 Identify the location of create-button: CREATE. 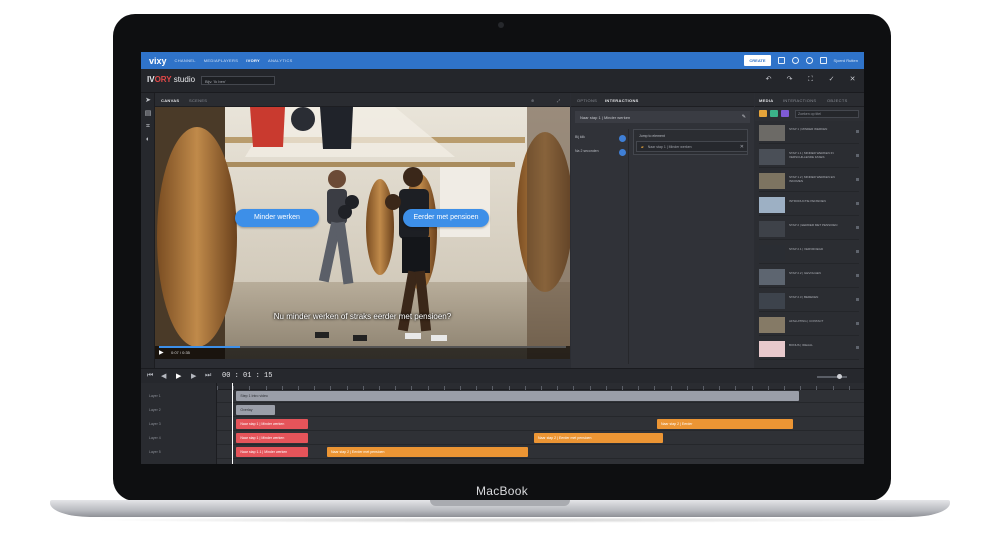
(757, 60).